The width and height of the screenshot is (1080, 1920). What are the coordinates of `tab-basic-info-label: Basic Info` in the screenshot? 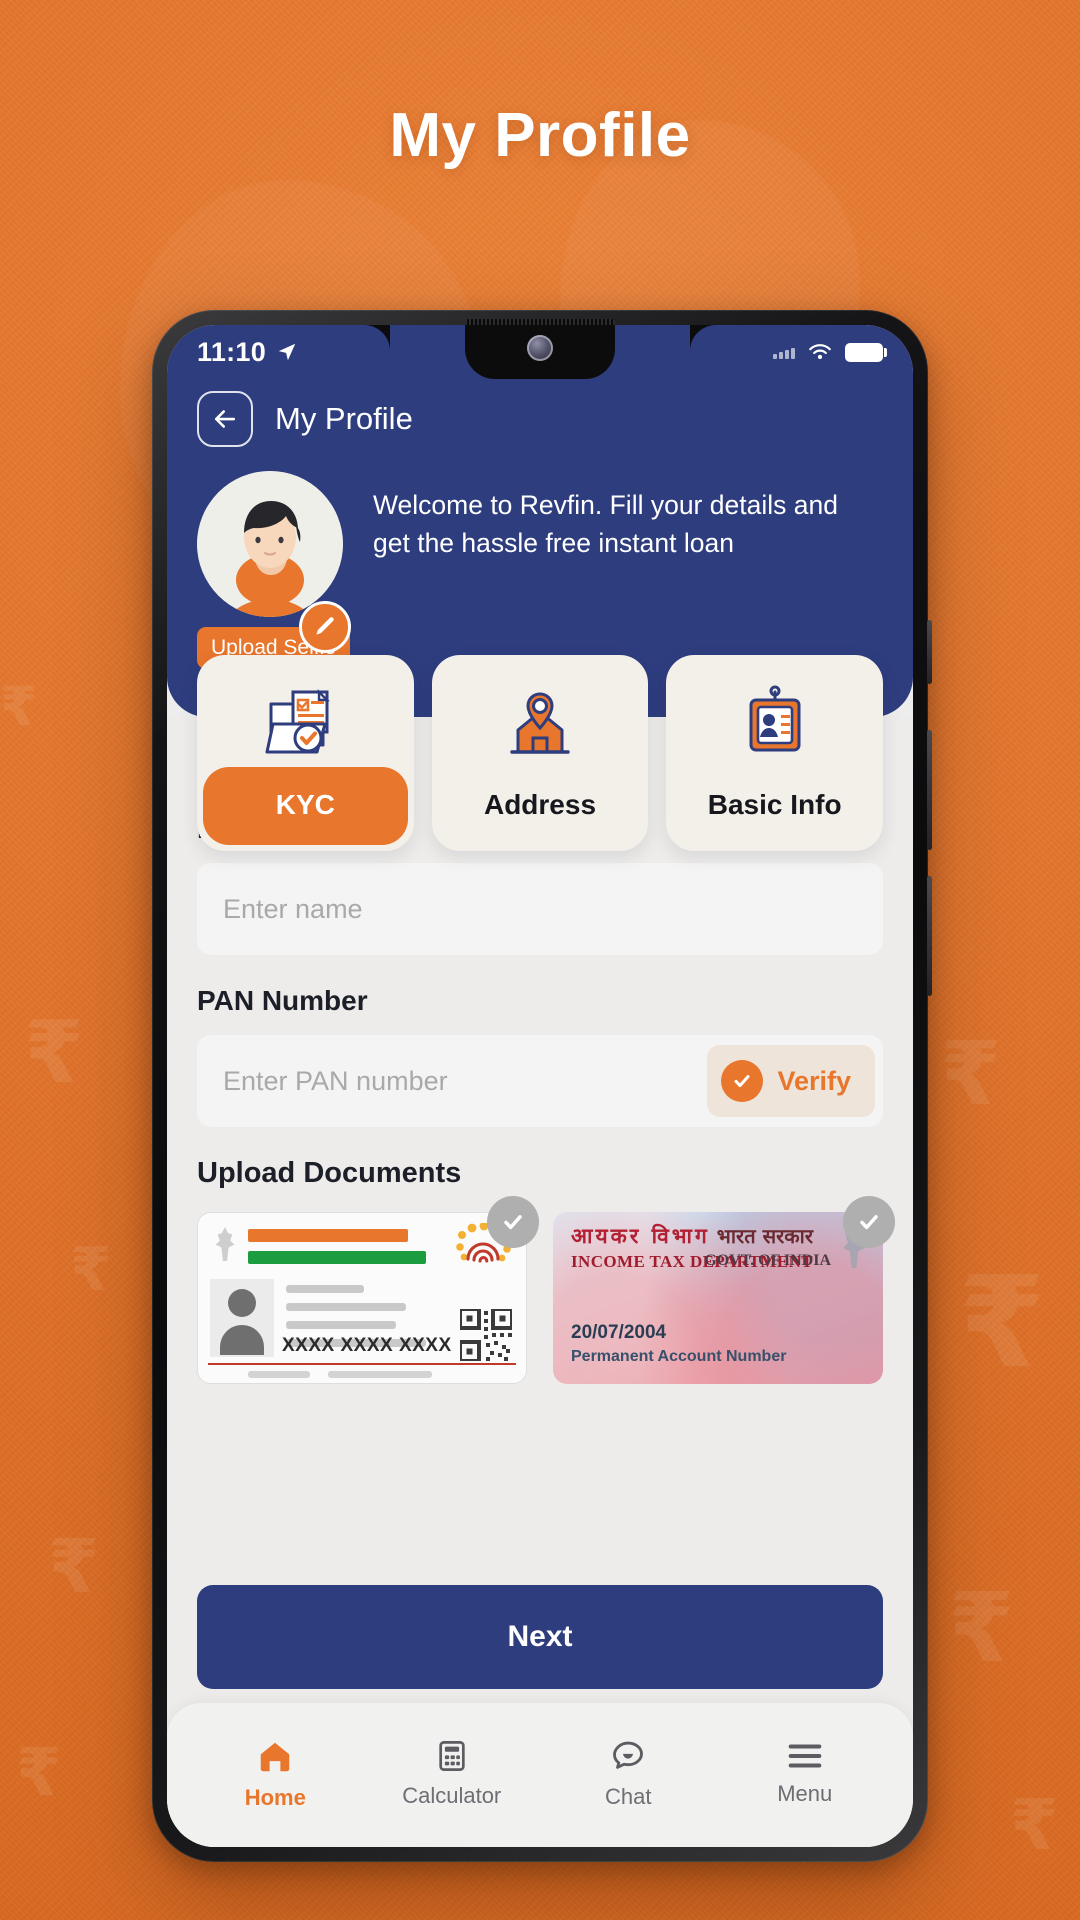 It's located at (774, 804).